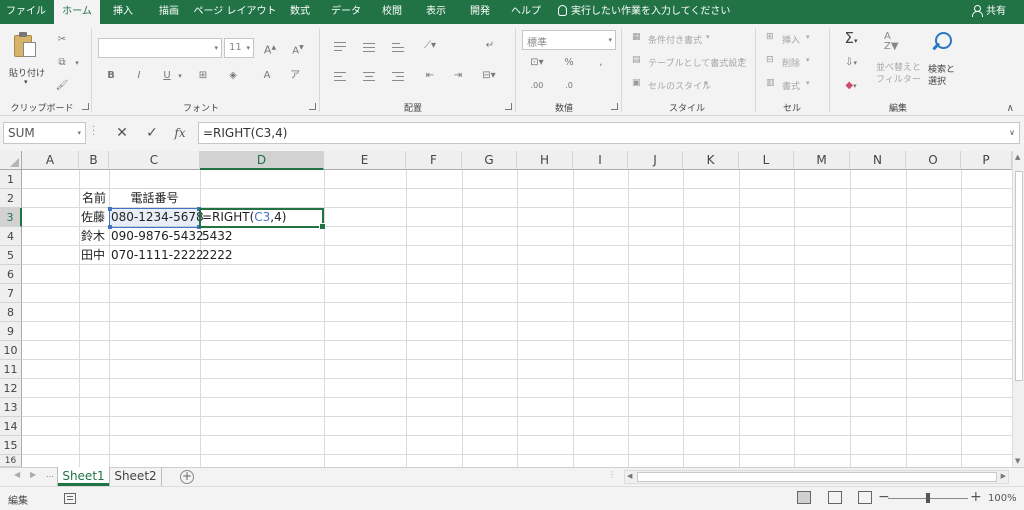  Describe the element at coordinates (295, 76) in the screenshot. I see `phonetic-icon: ア` at that location.